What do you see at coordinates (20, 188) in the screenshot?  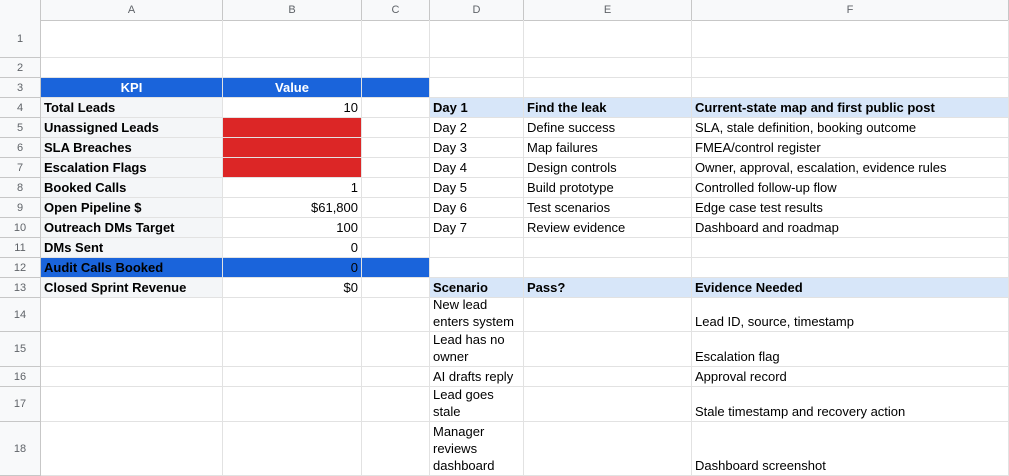 I see `row-header-8: 8` at bounding box center [20, 188].